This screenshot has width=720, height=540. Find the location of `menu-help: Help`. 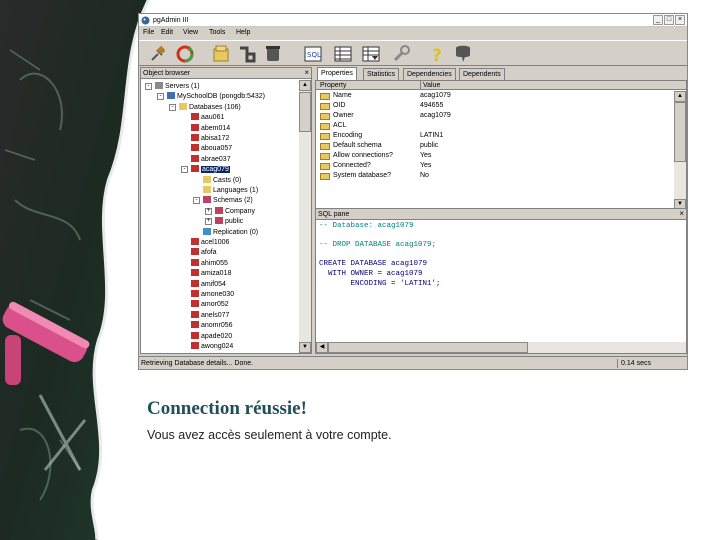

menu-help: Help is located at coordinates (243, 33).